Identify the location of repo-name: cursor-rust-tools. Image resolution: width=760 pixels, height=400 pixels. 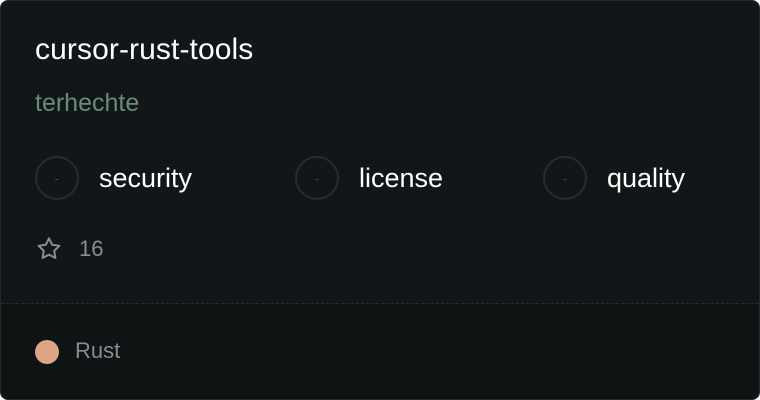
(144, 50).